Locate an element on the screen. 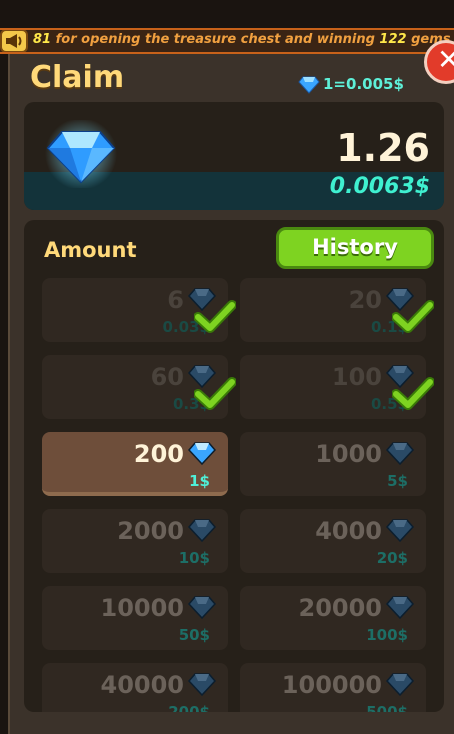  reward-tile: 40000 200$ is located at coordinates (135, 687).